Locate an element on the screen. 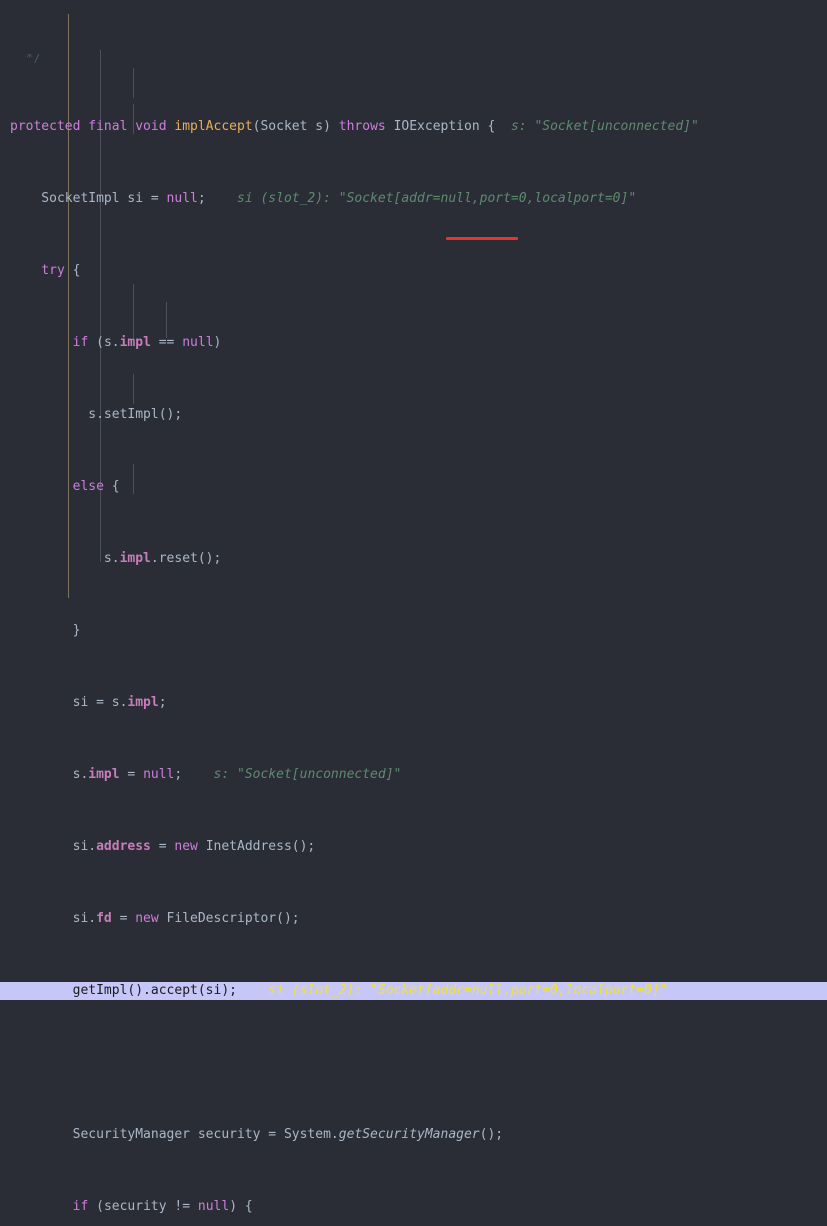 The image size is (827, 1226). token-op: == is located at coordinates (166, 342).